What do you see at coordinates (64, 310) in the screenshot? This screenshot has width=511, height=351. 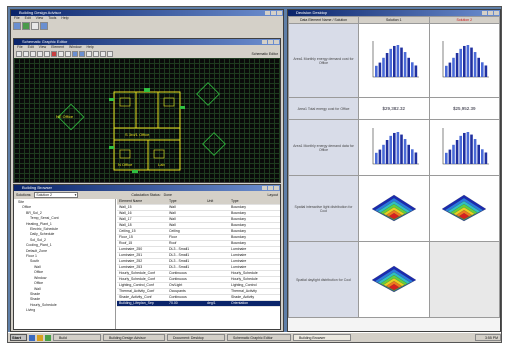 I see `tree-item: Living` at bounding box center [64, 310].